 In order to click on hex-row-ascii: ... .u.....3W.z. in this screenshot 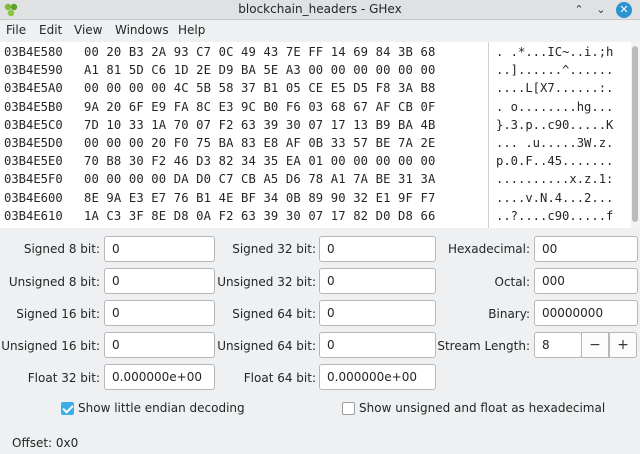, I will do `click(554, 143)`.